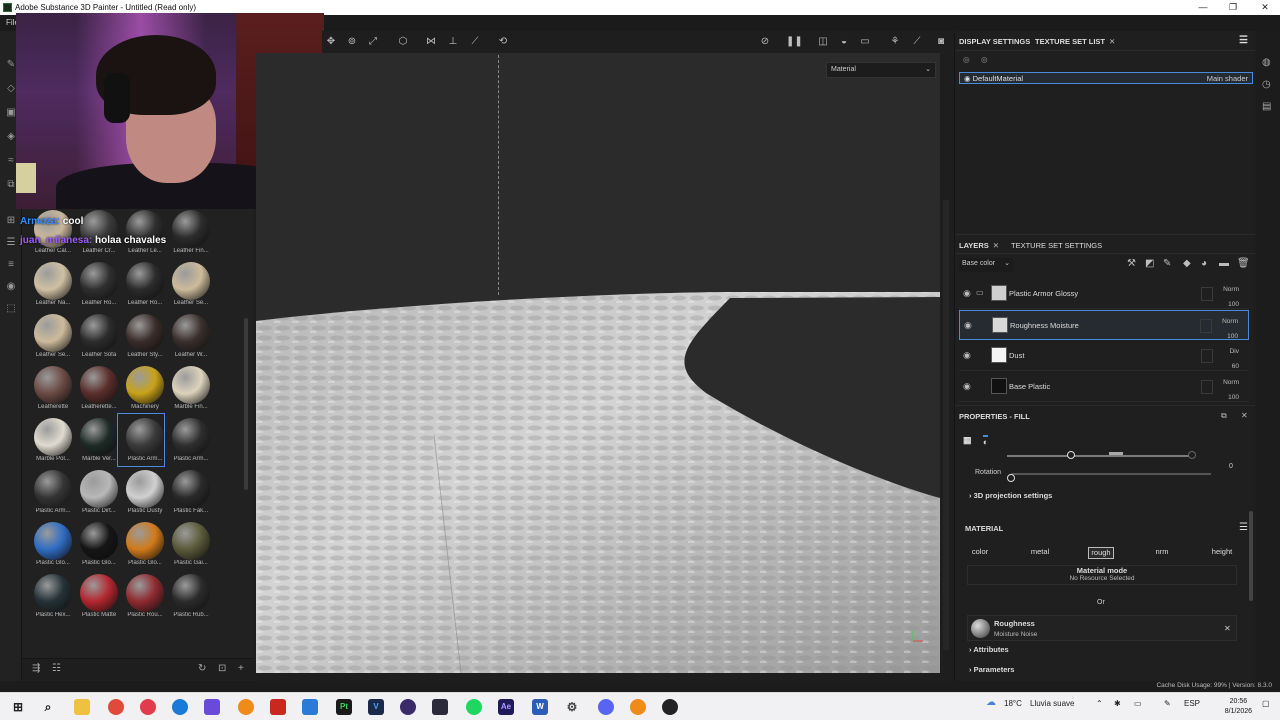 The width and height of the screenshot is (1280, 720). Describe the element at coordinates (95, 336) in the screenshot. I see `material-thumbnail: Leather Sofa` at that location.